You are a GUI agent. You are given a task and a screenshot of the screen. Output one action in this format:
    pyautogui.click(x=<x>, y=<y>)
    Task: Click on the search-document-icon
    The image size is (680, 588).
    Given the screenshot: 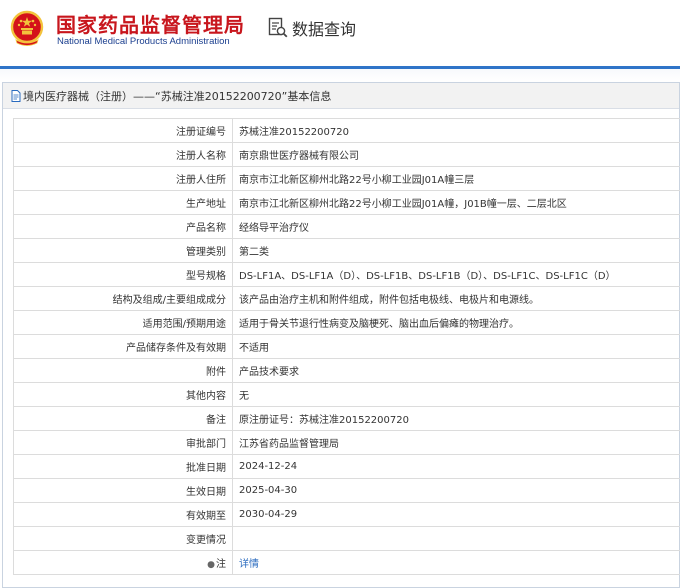 What is the action you would take?
    pyautogui.click(x=278, y=27)
    